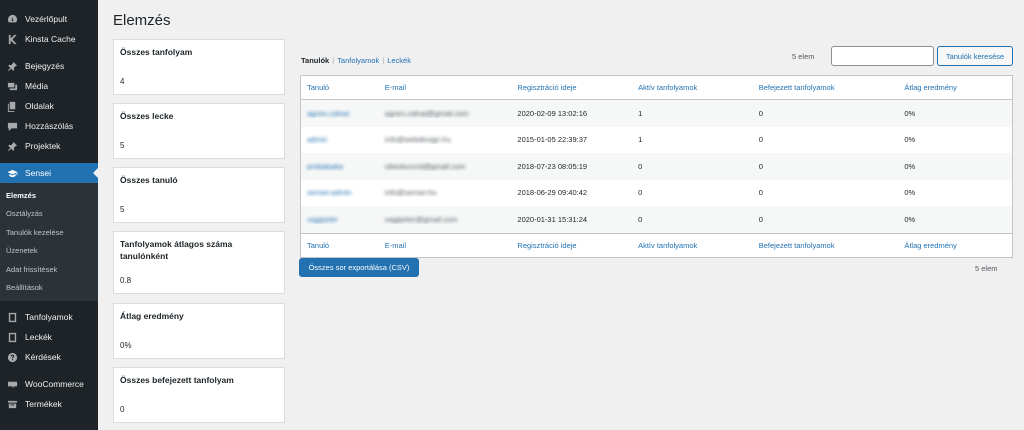  I want to click on item-count-bottom: 5 elem, so click(986, 268).